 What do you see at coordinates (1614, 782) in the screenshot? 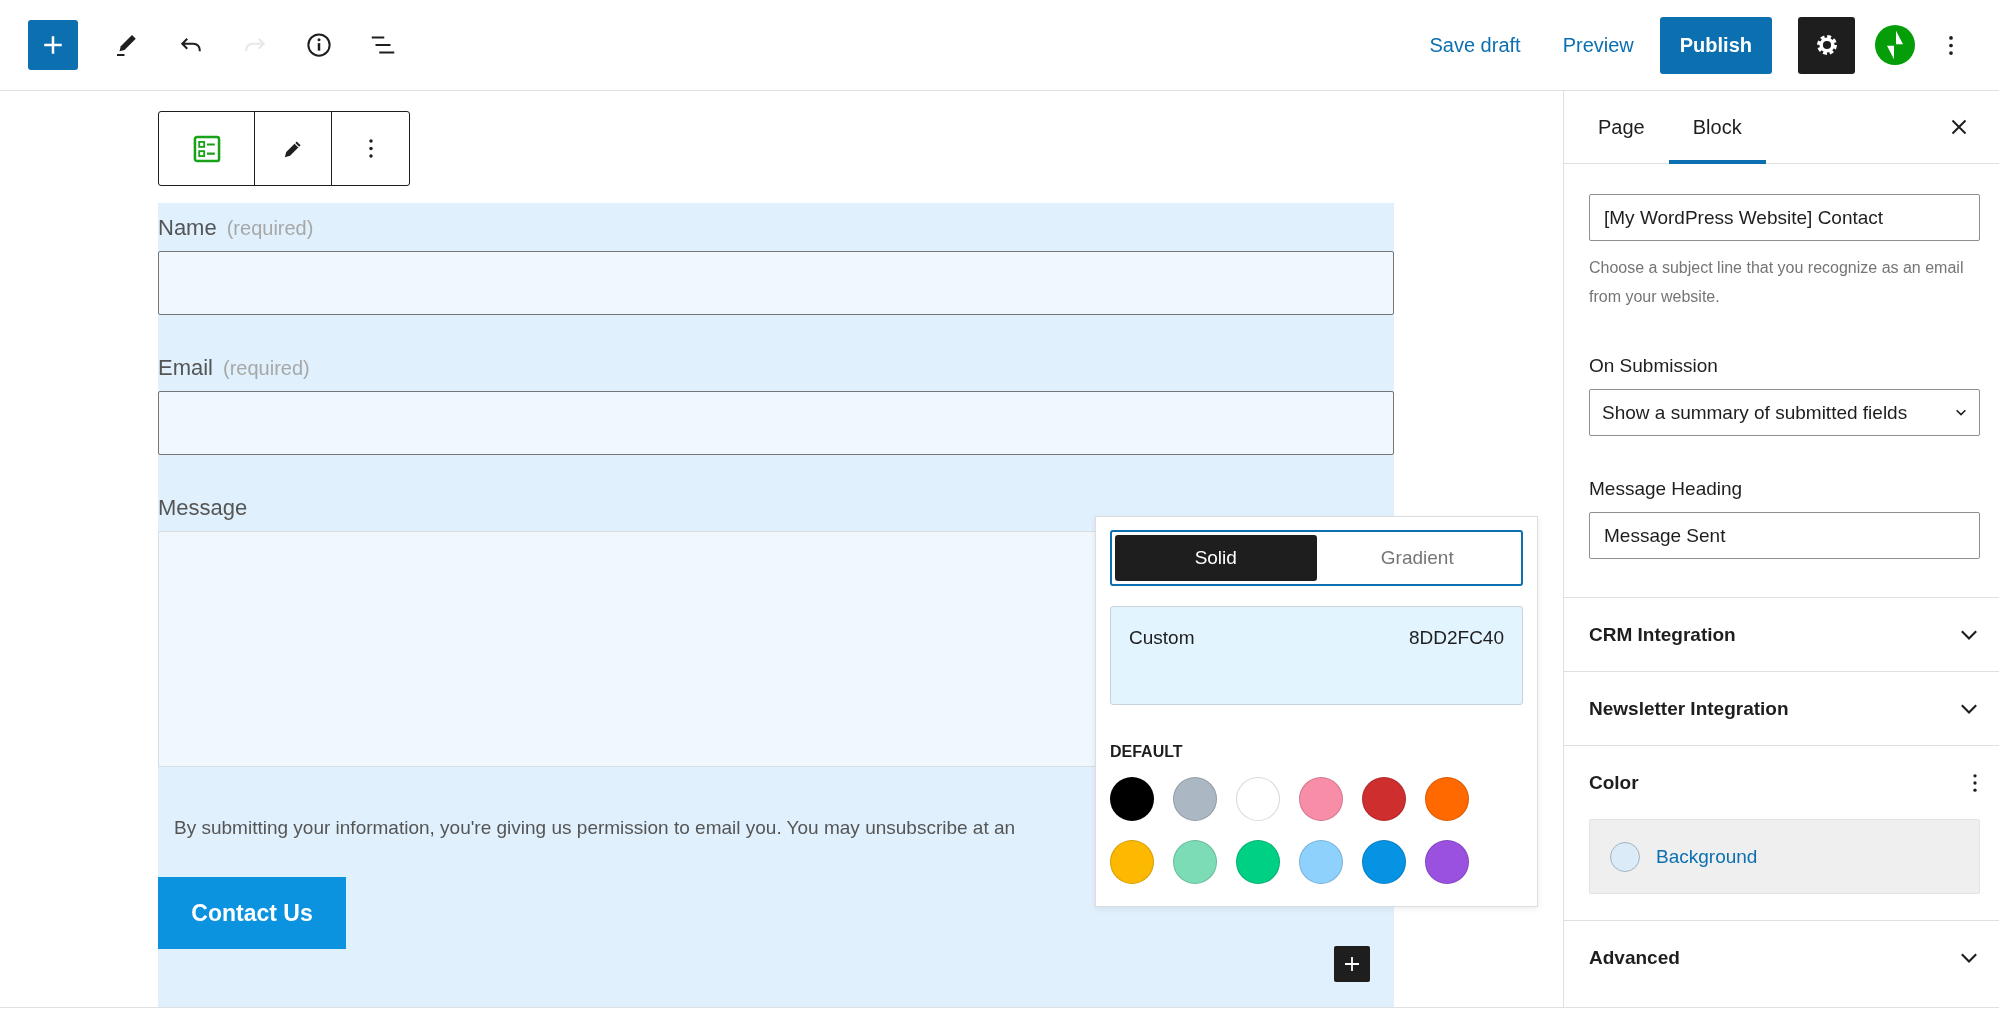
I see `panel-title: Color` at bounding box center [1614, 782].